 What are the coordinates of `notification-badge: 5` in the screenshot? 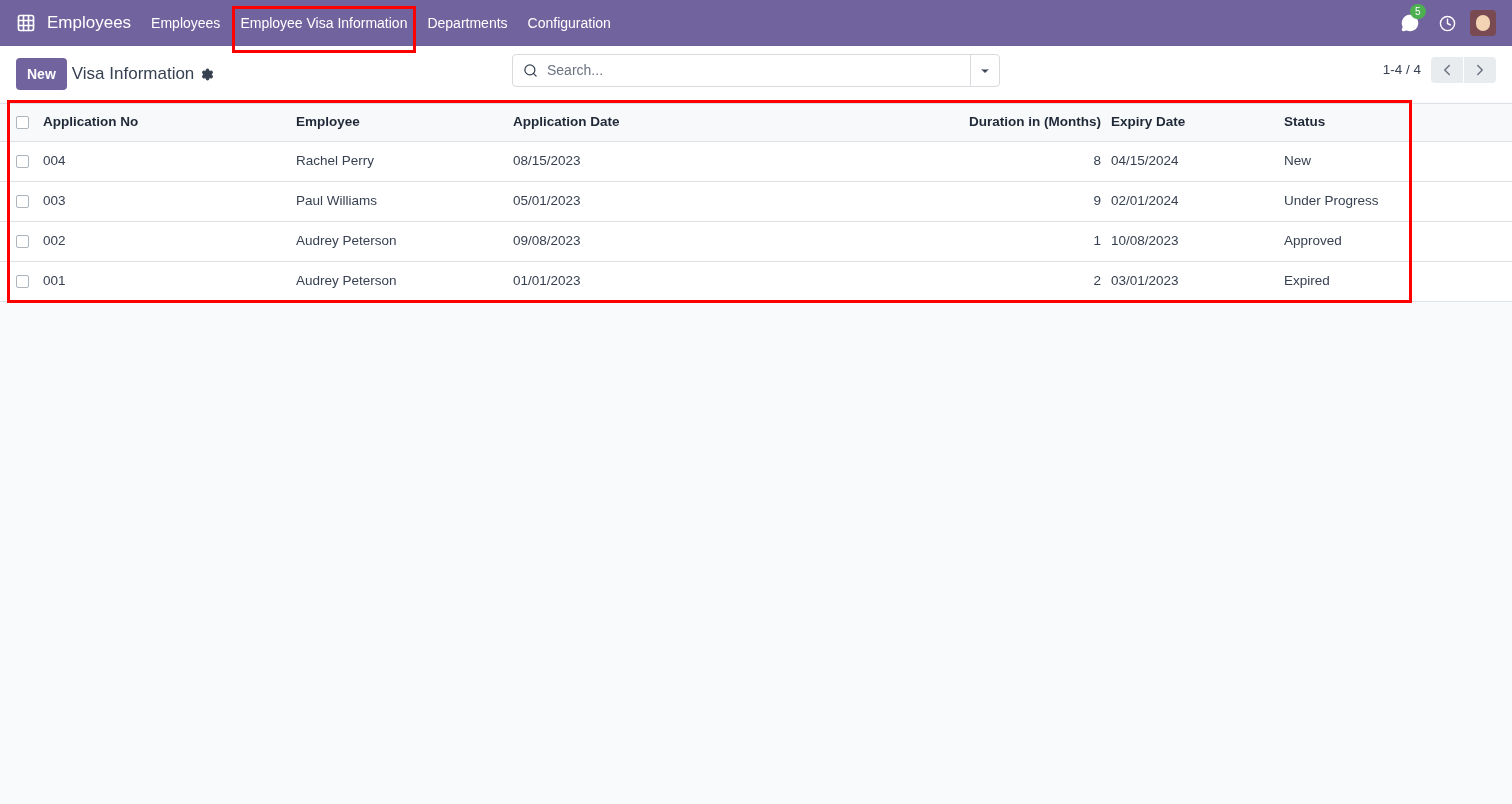 It's located at (1418, 11).